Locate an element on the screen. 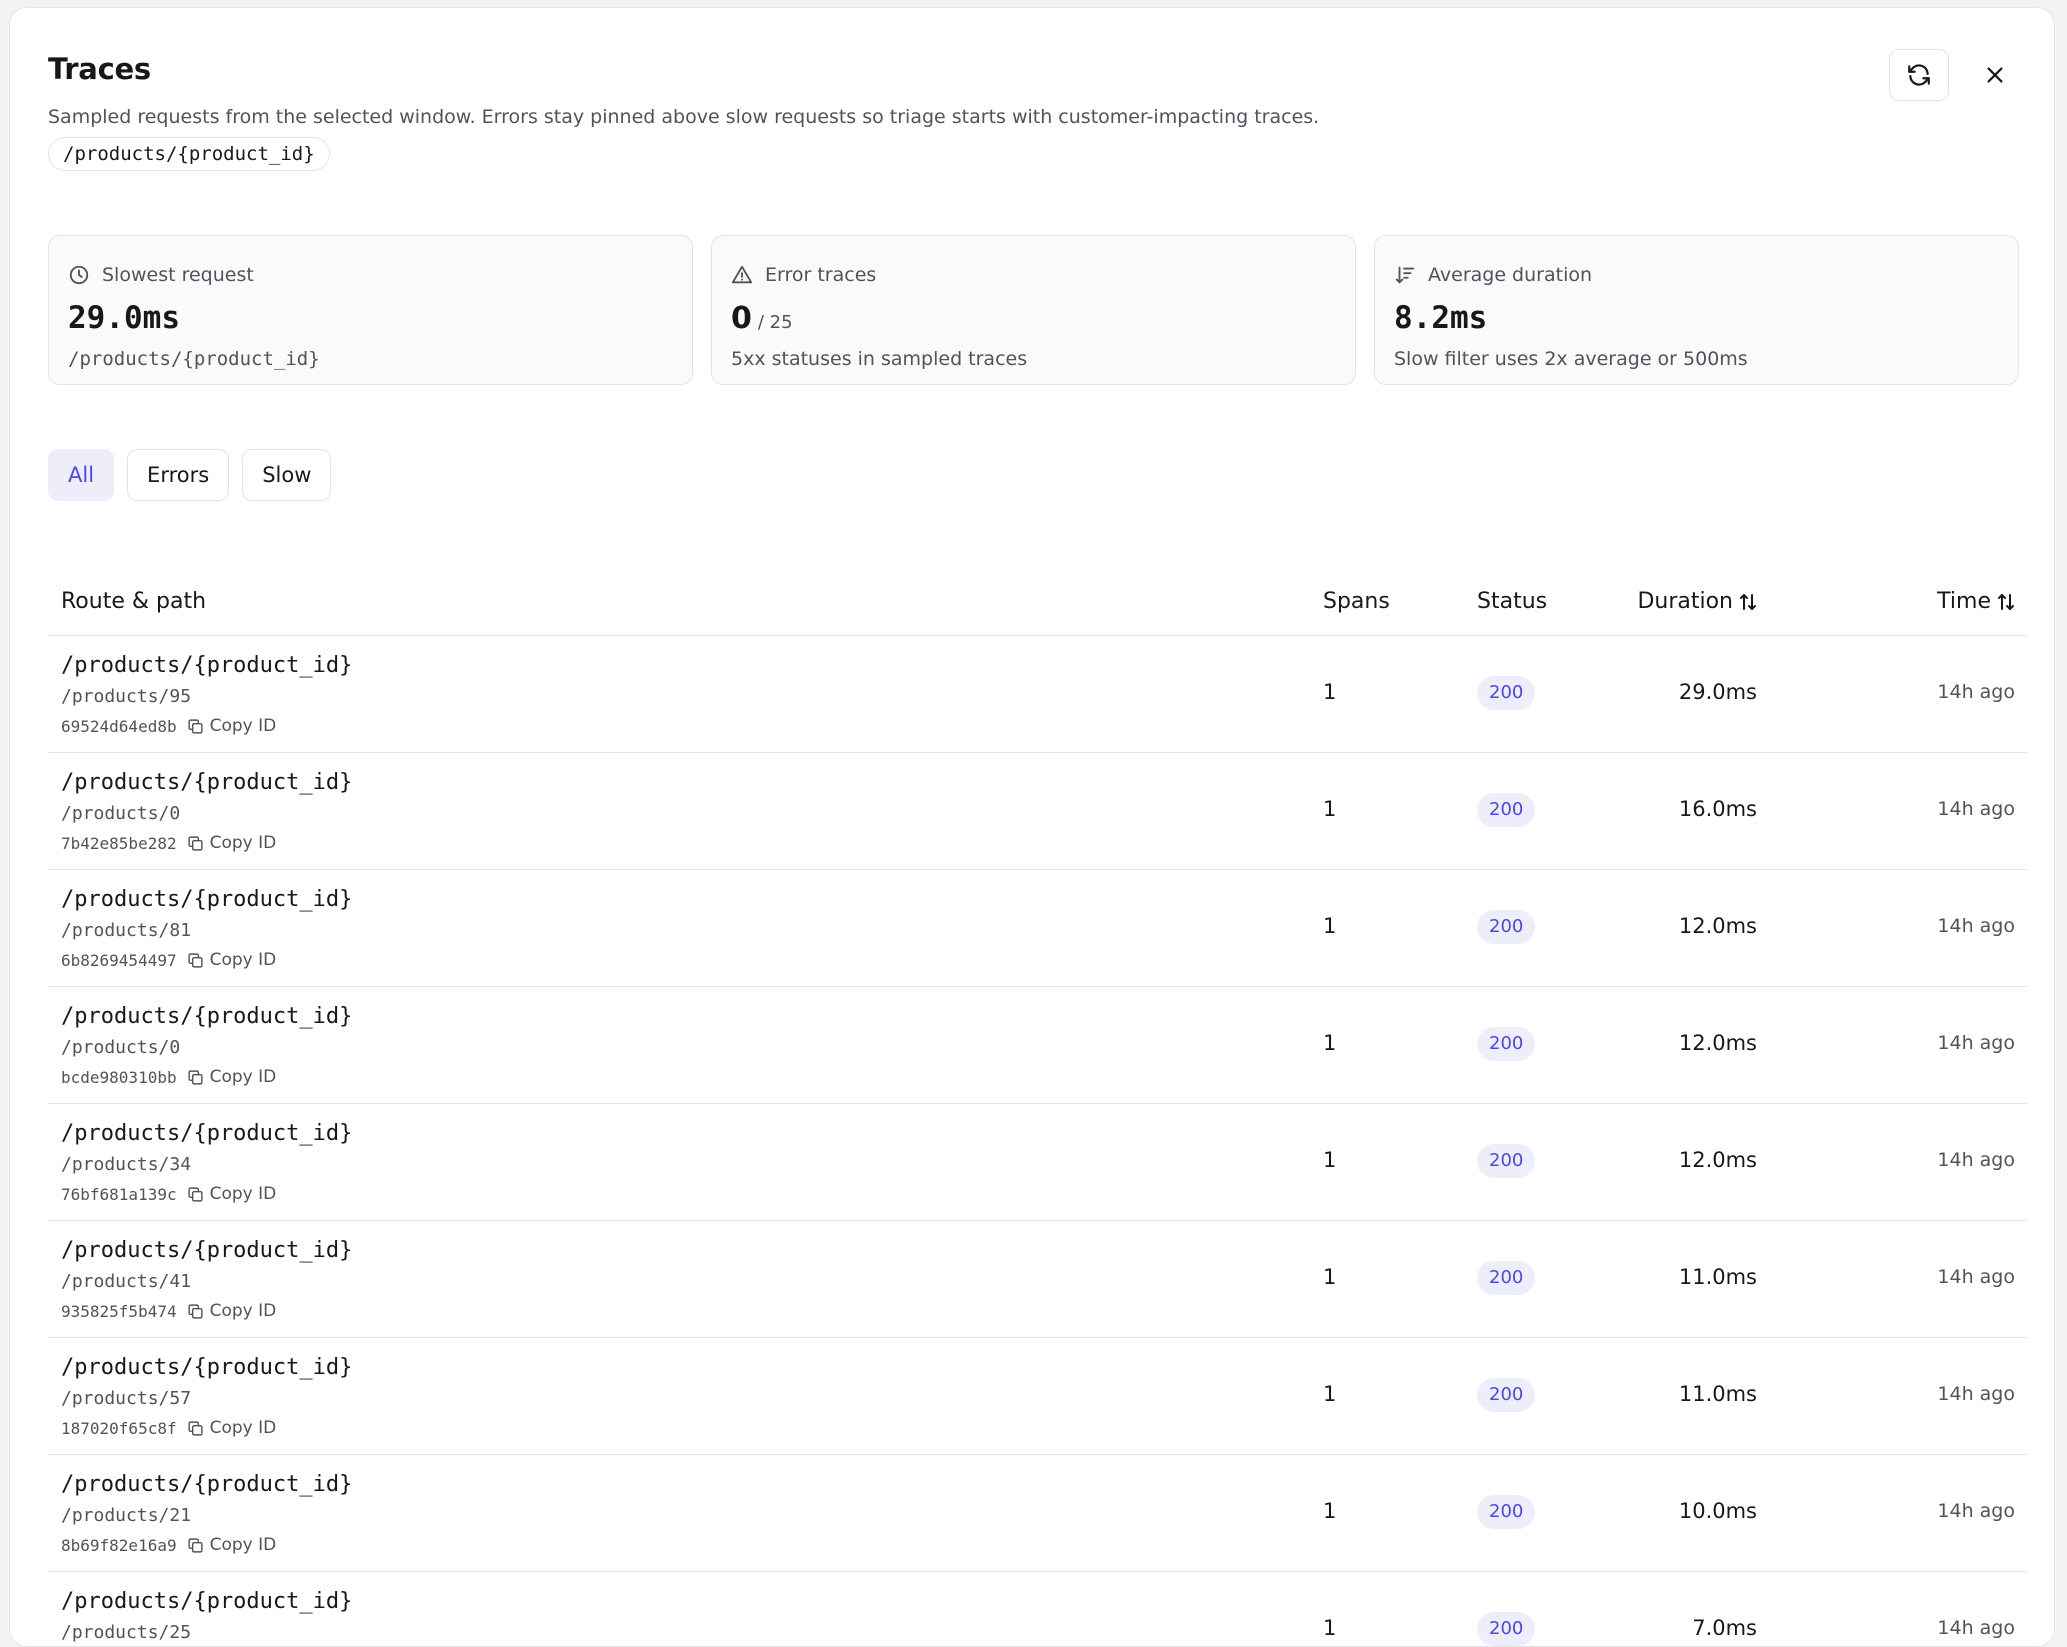  row-path: /products/57 is located at coordinates (126, 1398).